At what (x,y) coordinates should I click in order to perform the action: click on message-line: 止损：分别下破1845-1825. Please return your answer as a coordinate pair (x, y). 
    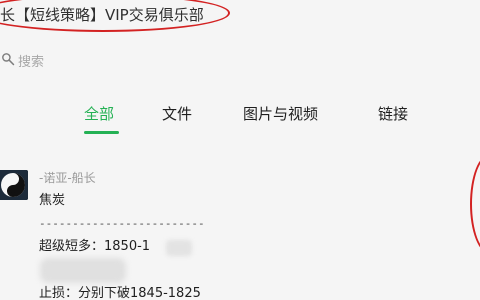
    Looking at the image, I should click on (120, 293).